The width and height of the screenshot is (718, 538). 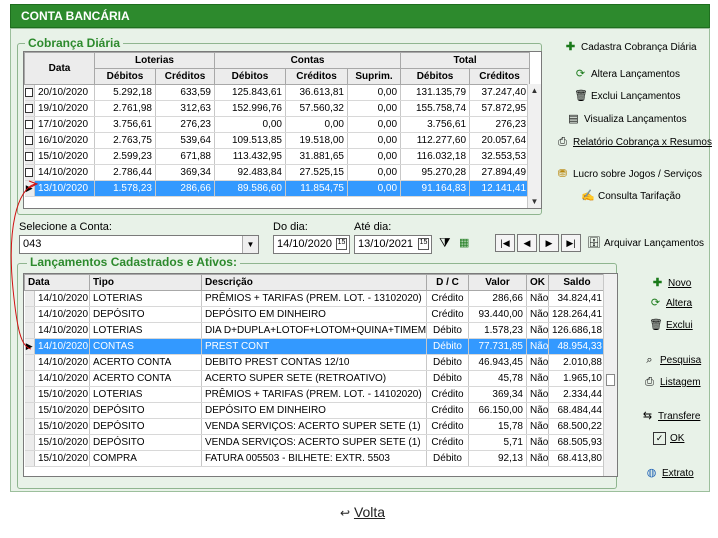 What do you see at coordinates (445, 243) in the screenshot?
I see `filter-icon: ⧩` at bounding box center [445, 243].